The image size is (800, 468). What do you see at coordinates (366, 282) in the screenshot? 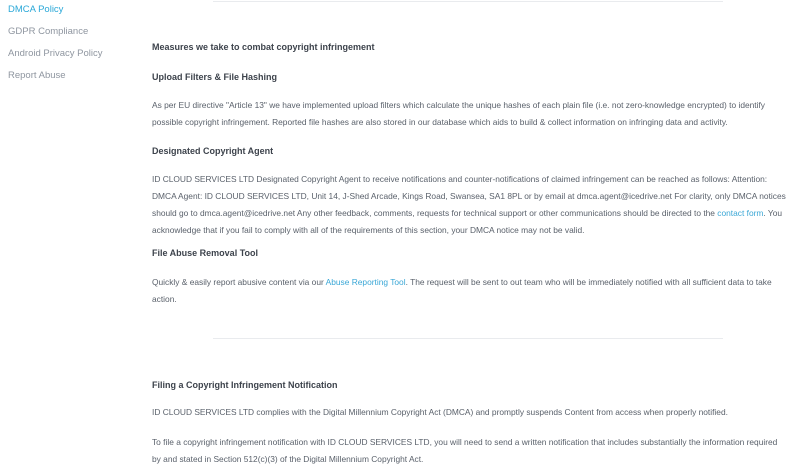
I see `abuse-reporting-tool-link: Abuse Reporting Tool` at bounding box center [366, 282].